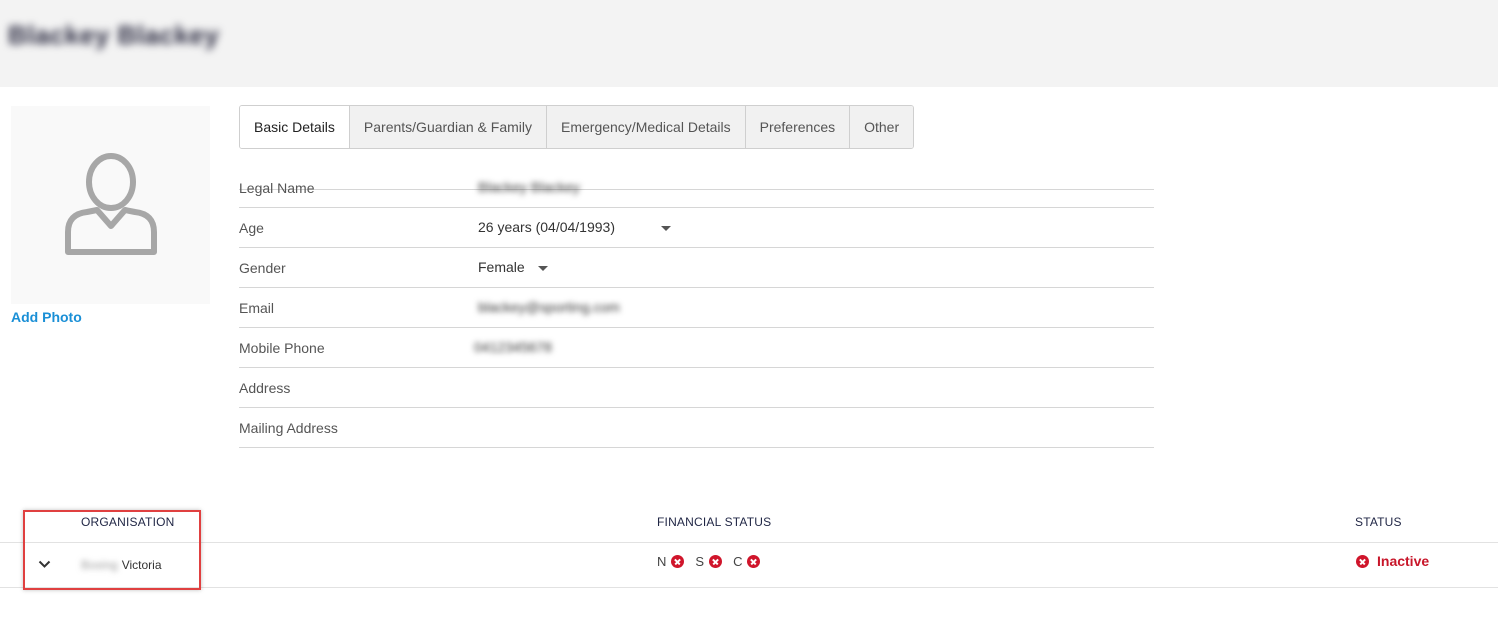 The height and width of the screenshot is (622, 1498). Describe the element at coordinates (513, 347) in the screenshot. I see `mobile-phone-value: 0412345678` at that location.